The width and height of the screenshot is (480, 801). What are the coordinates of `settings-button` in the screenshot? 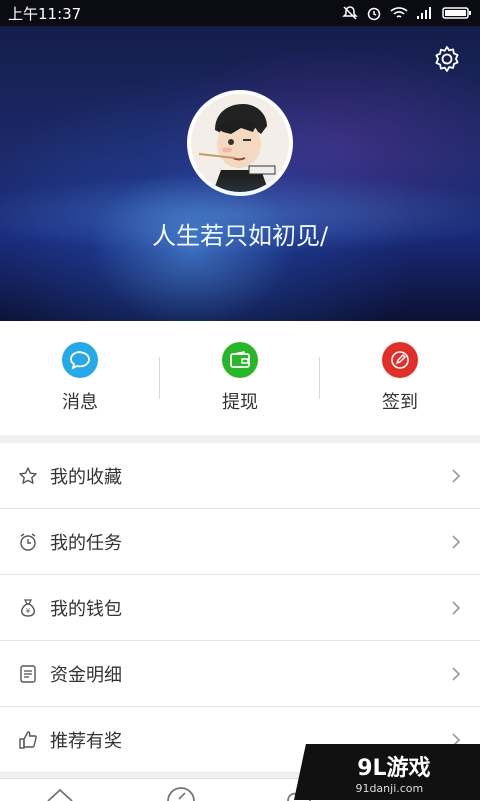 It's located at (447, 61).